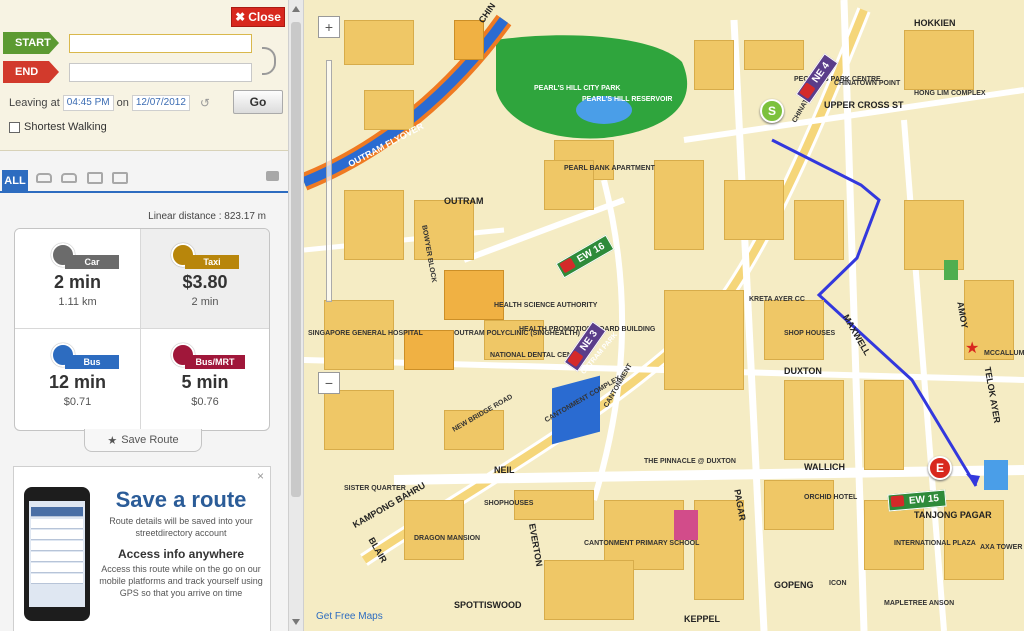  I want to click on map-label: NEIL, so click(504, 470).